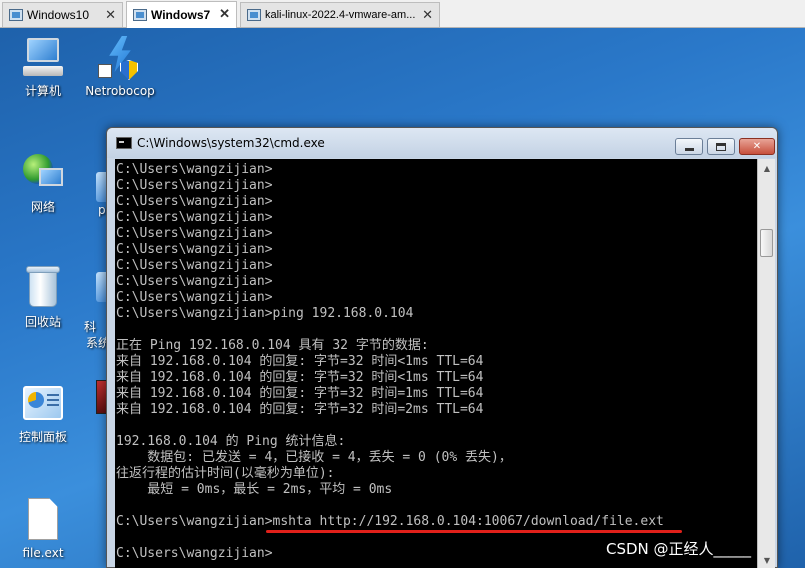 The height and width of the screenshot is (568, 805). Describe the element at coordinates (43, 58) in the screenshot. I see `computer-icon` at that location.